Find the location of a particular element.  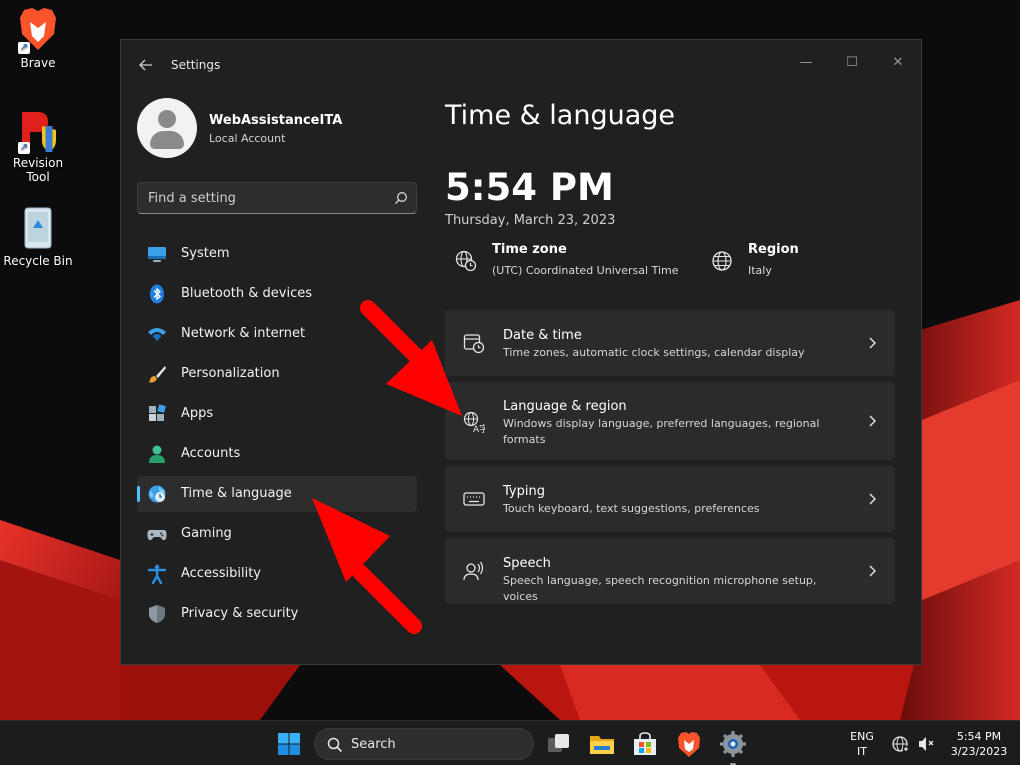

sidebar-item-gaming: Gaming is located at coordinates (277, 534).